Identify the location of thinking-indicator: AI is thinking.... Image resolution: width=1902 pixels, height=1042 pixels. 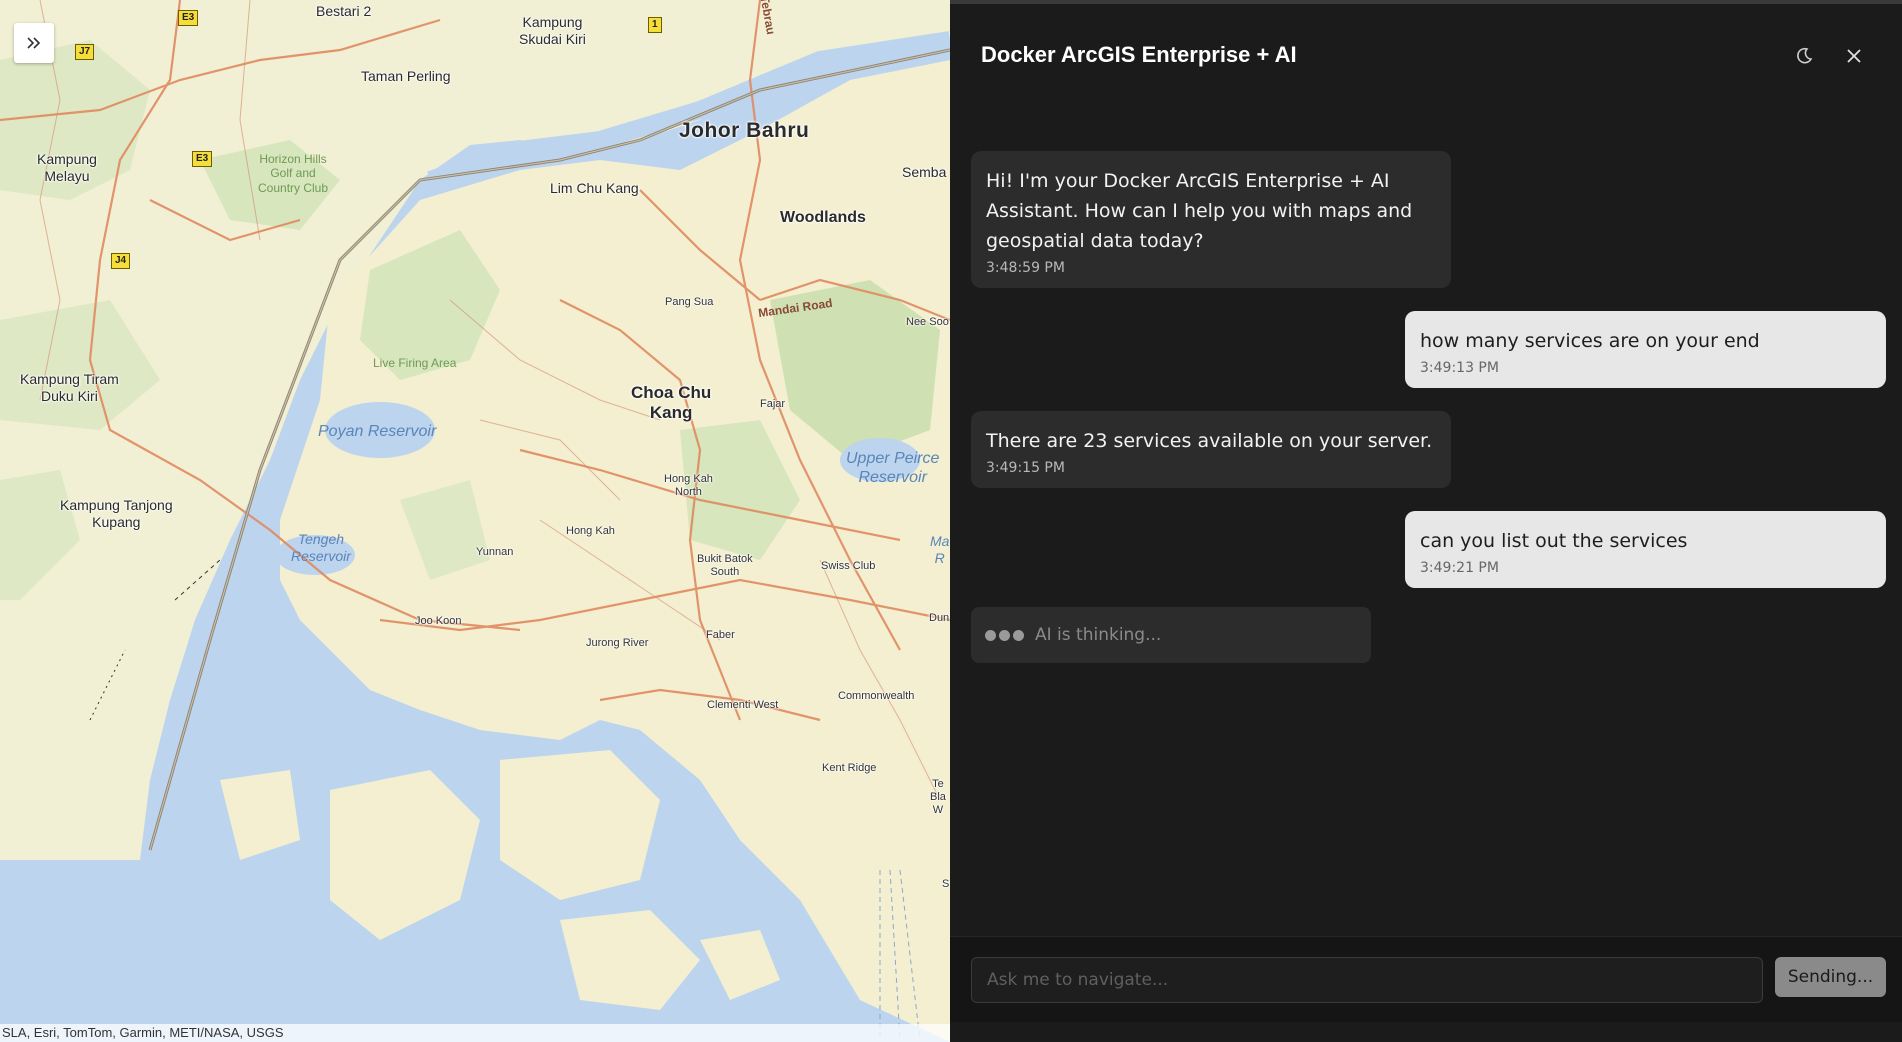
(1171, 635).